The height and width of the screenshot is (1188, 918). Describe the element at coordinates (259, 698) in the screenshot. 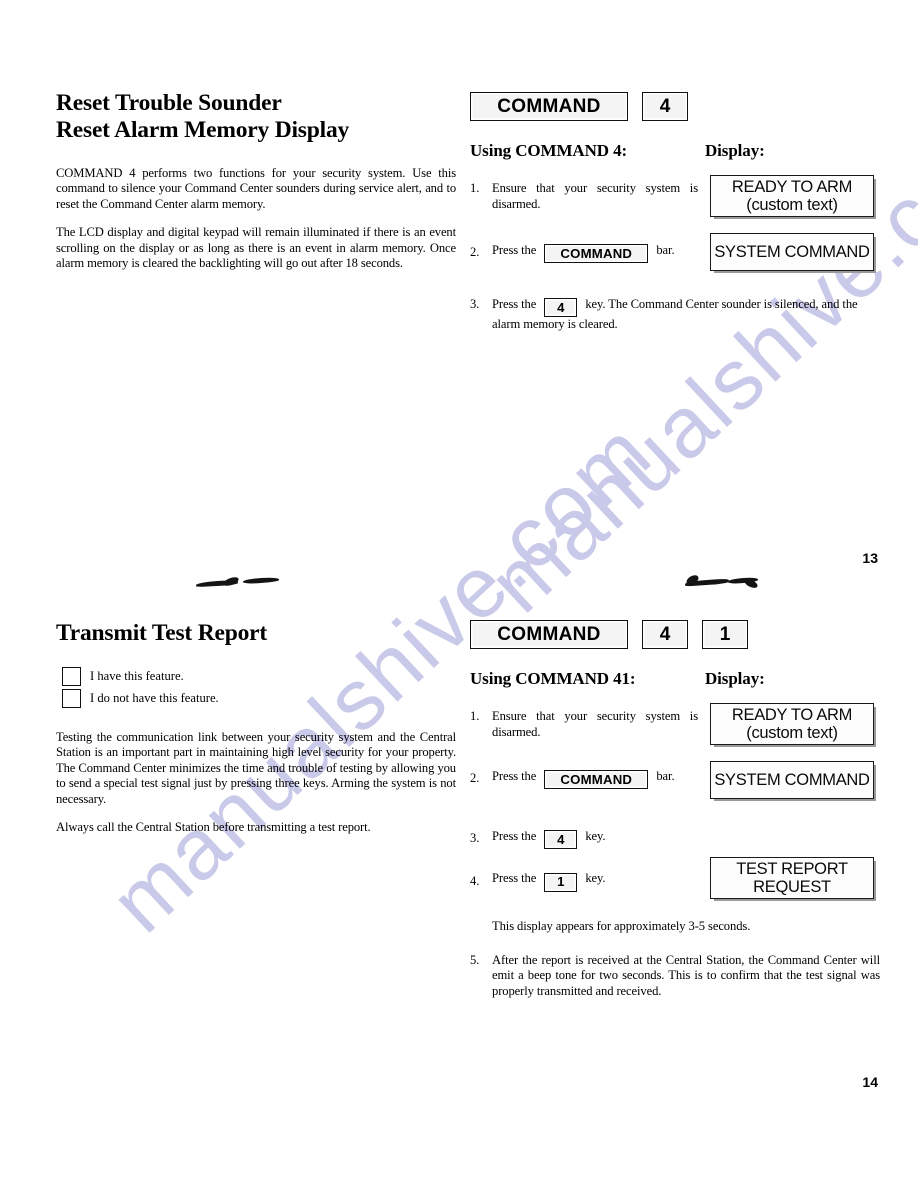

I see `checkbox-row: I do not have this feature.` at that location.